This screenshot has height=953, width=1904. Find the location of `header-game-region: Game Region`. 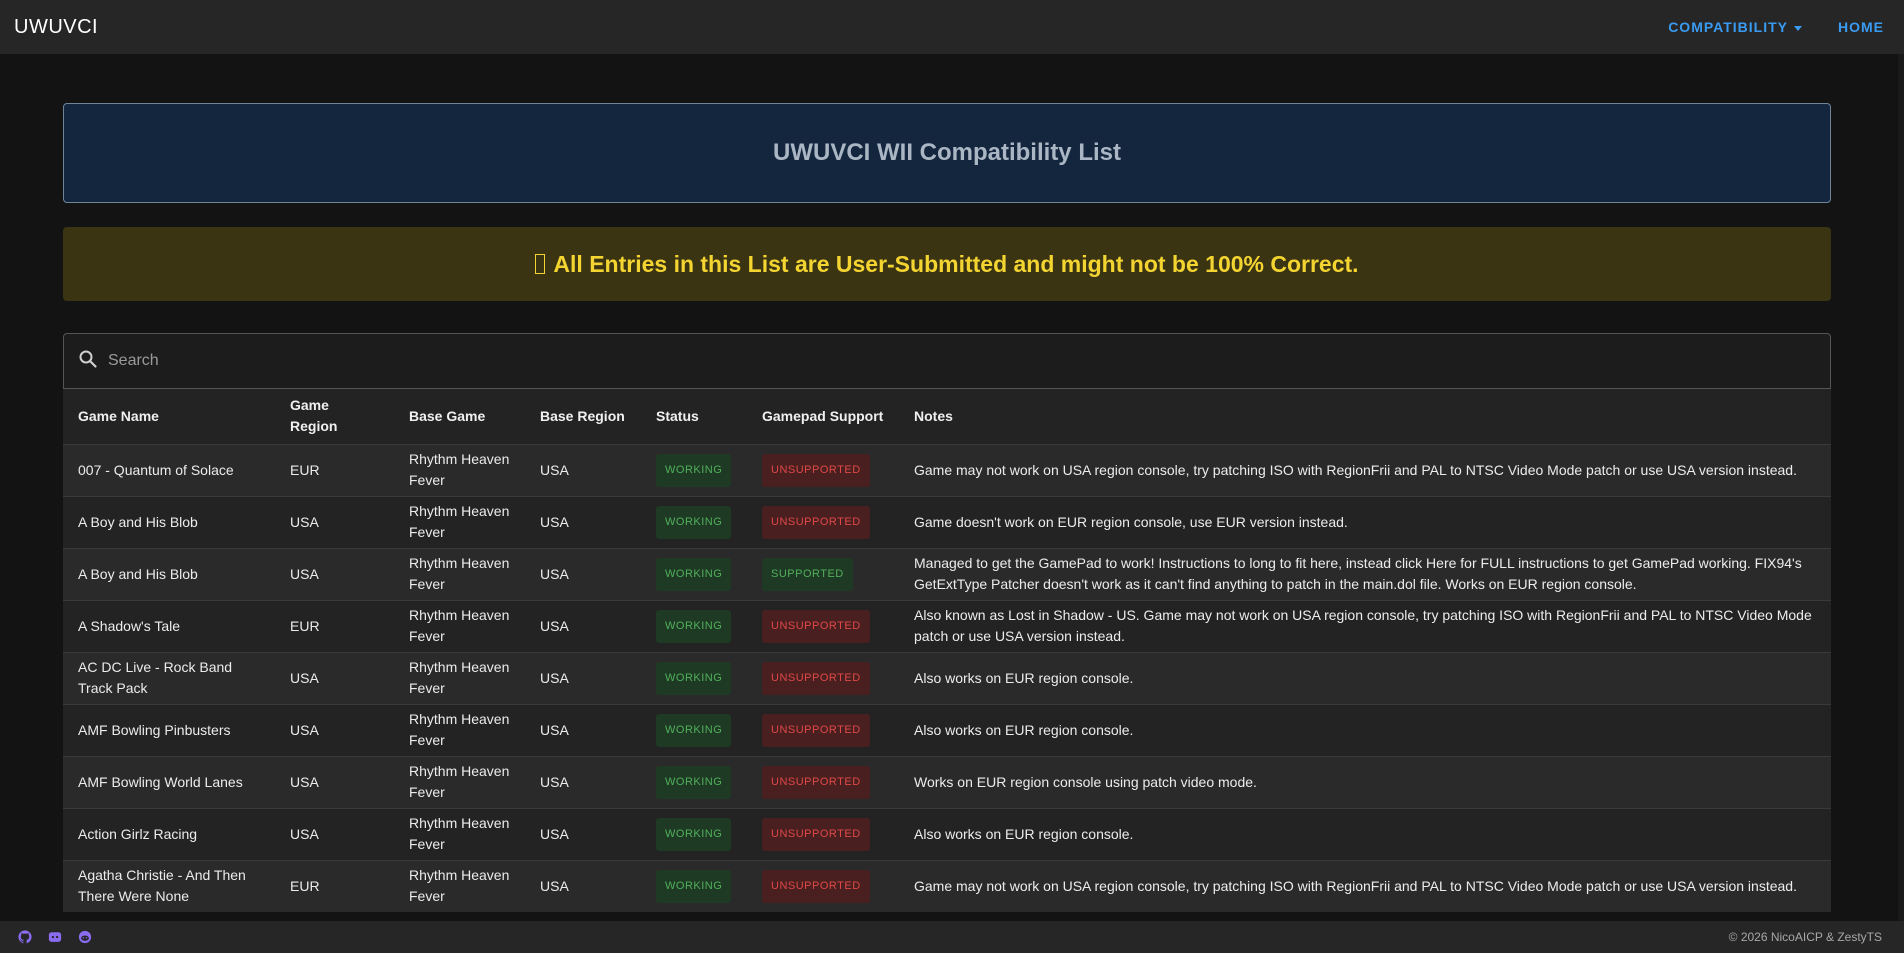

header-game-region: Game Region is located at coordinates (334, 416).